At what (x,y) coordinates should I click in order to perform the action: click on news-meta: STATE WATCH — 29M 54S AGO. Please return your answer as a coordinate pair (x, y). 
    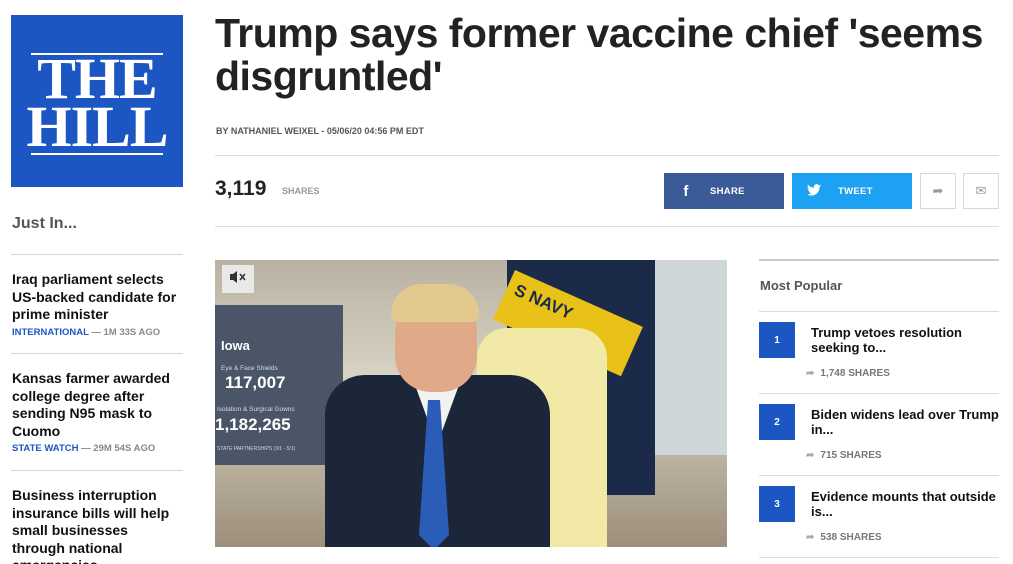
    Looking at the image, I should click on (84, 448).